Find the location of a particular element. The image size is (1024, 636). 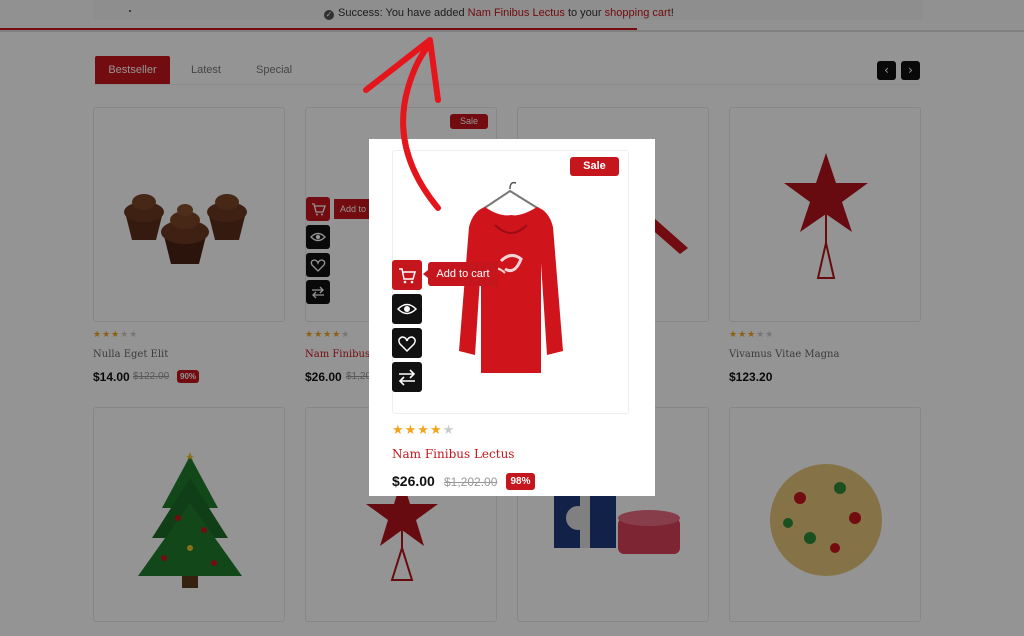

product-old-price: $1,202.00 is located at coordinates (471, 482).